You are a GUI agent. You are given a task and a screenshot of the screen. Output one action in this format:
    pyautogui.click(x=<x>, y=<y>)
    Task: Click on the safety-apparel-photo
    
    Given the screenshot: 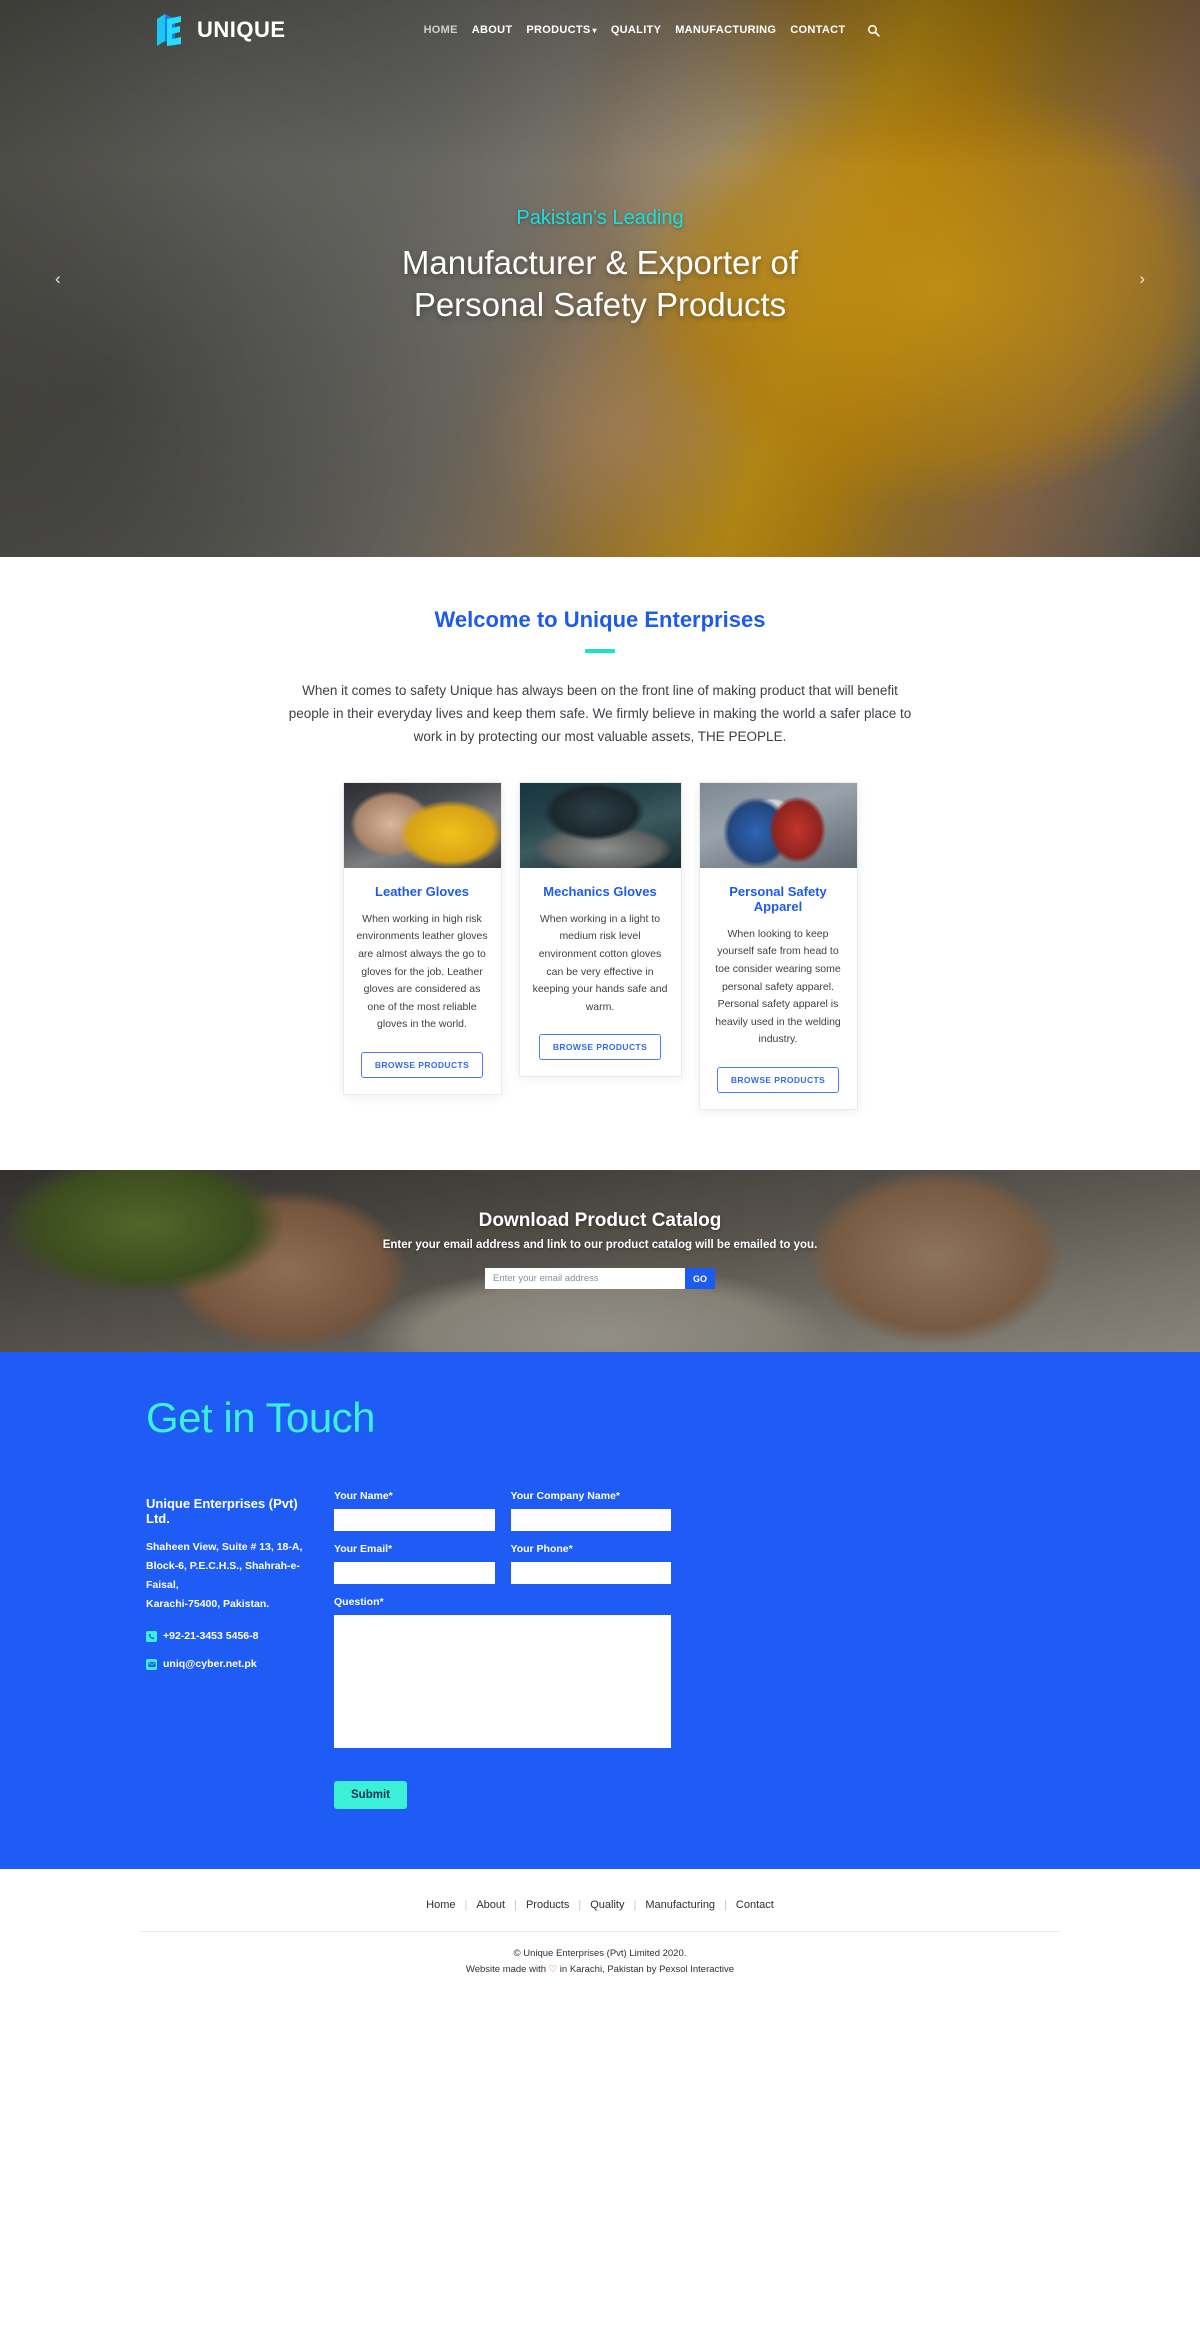 What is the action you would take?
    pyautogui.click(x=778, y=825)
    